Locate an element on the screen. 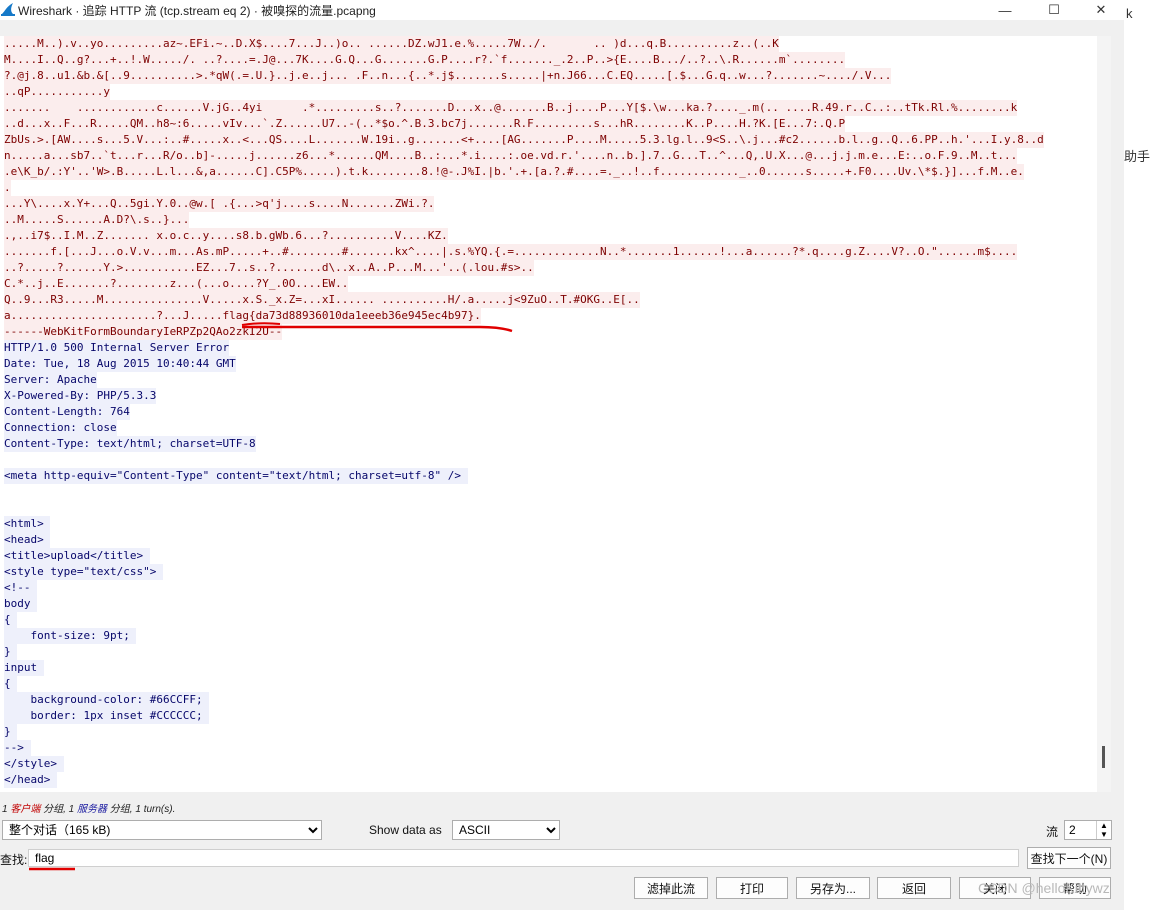 Image resolution: width=1150 pixels, height=910 pixels. server-data-line: border: 1px inset #CCCCCC; is located at coordinates (548, 716).